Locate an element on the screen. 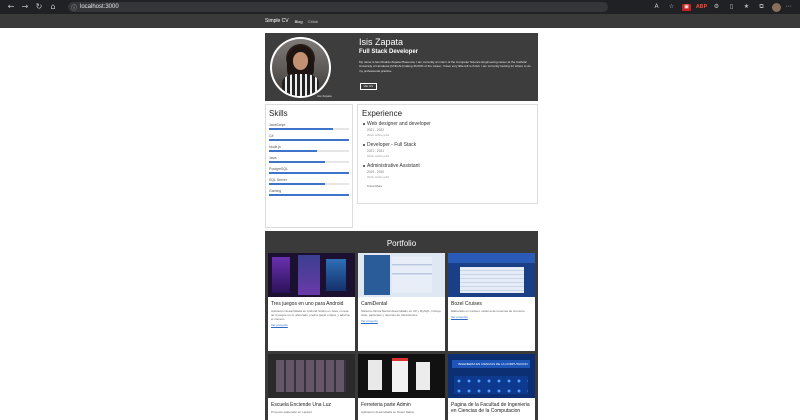  thumbnail-caption: INGENIERIA EN CIENCIAS DE LA COMPUTACION is located at coordinates (493, 364).